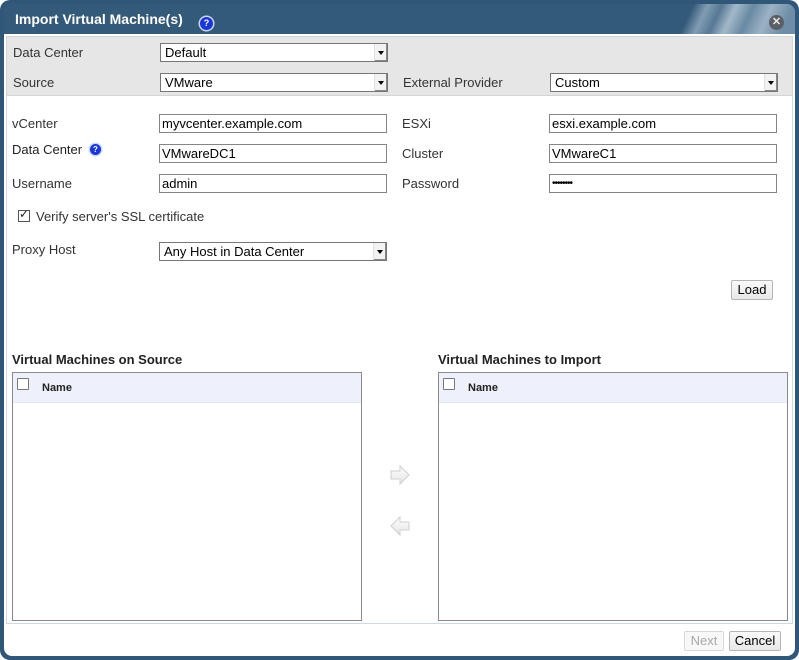  I want to click on next-button: Next, so click(704, 641).